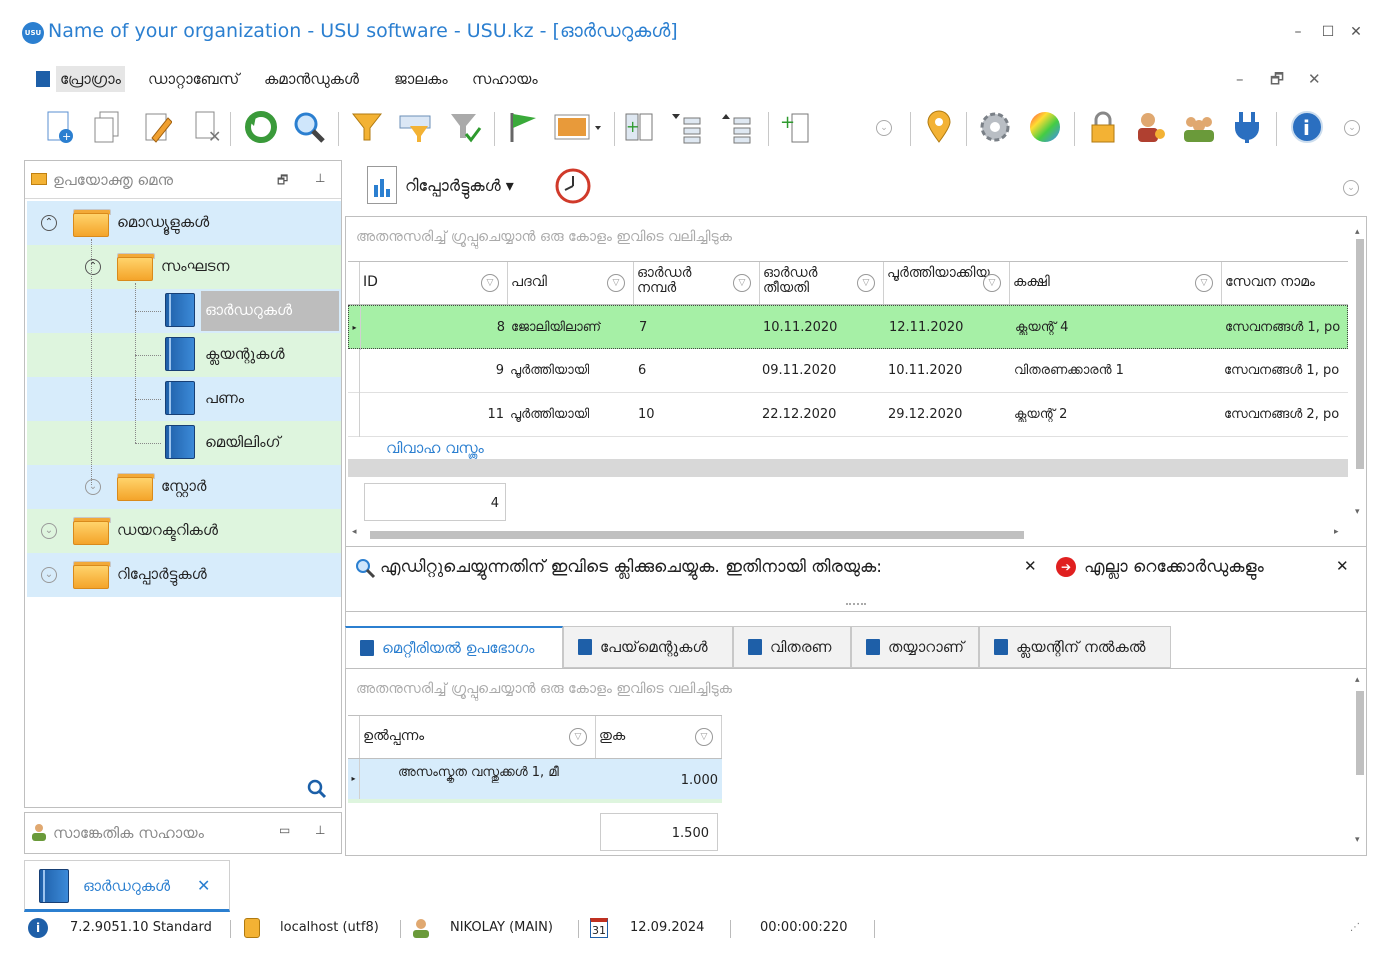  What do you see at coordinates (261, 127) in the screenshot?
I see `refresh-icon` at bounding box center [261, 127].